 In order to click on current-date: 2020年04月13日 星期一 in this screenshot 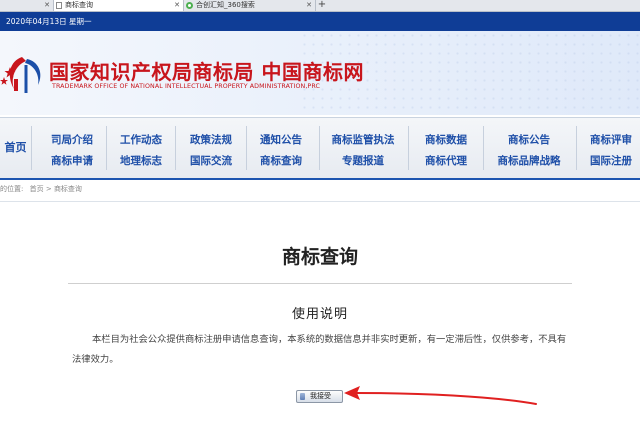, I will do `click(49, 21)`.